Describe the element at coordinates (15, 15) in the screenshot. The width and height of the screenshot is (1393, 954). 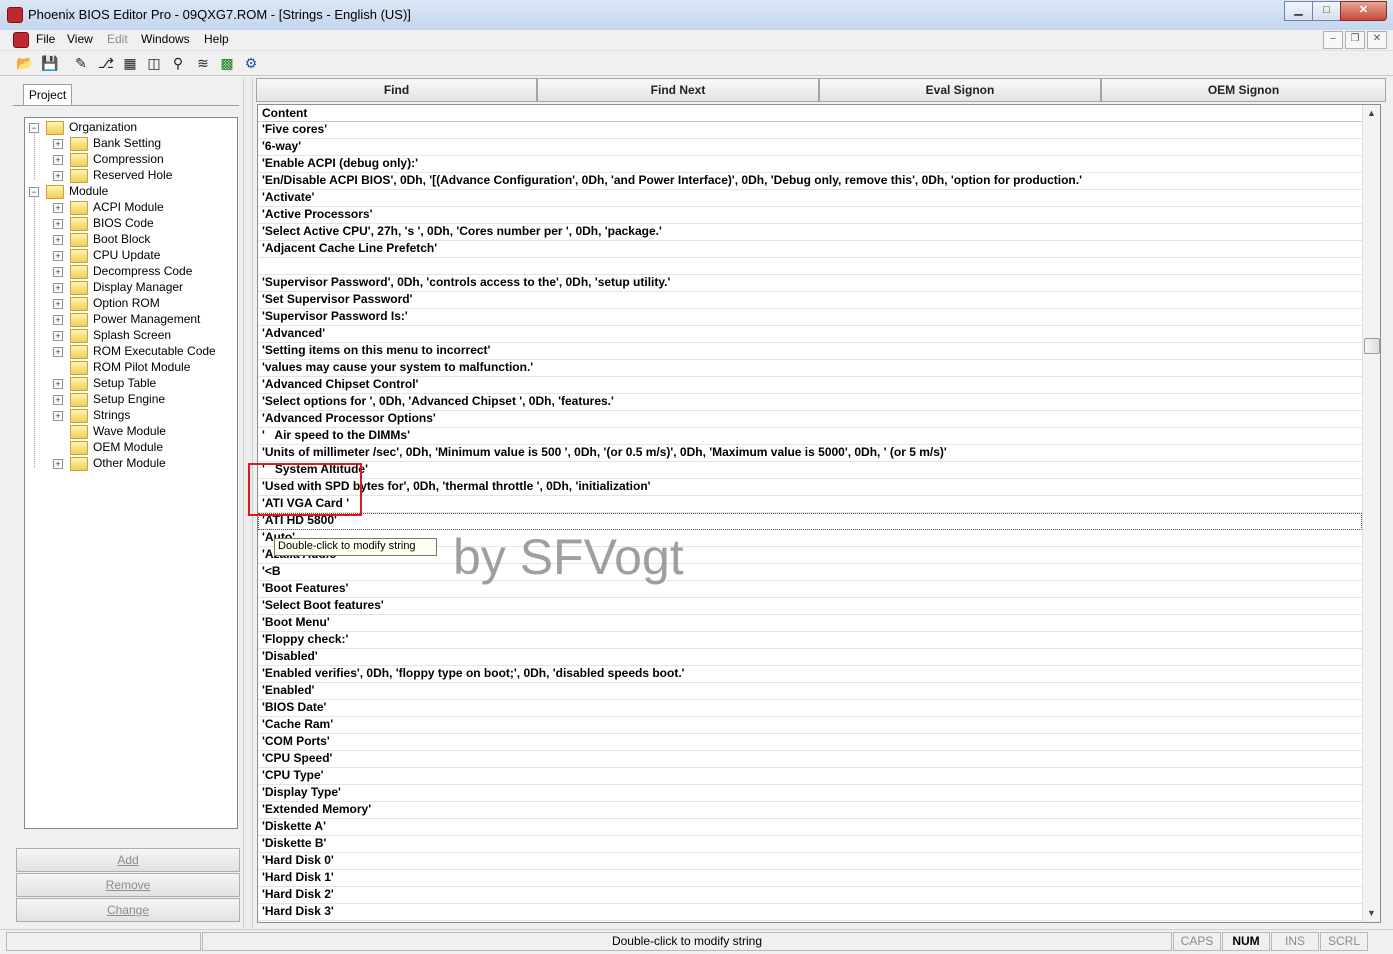
I see `app-icon` at that location.